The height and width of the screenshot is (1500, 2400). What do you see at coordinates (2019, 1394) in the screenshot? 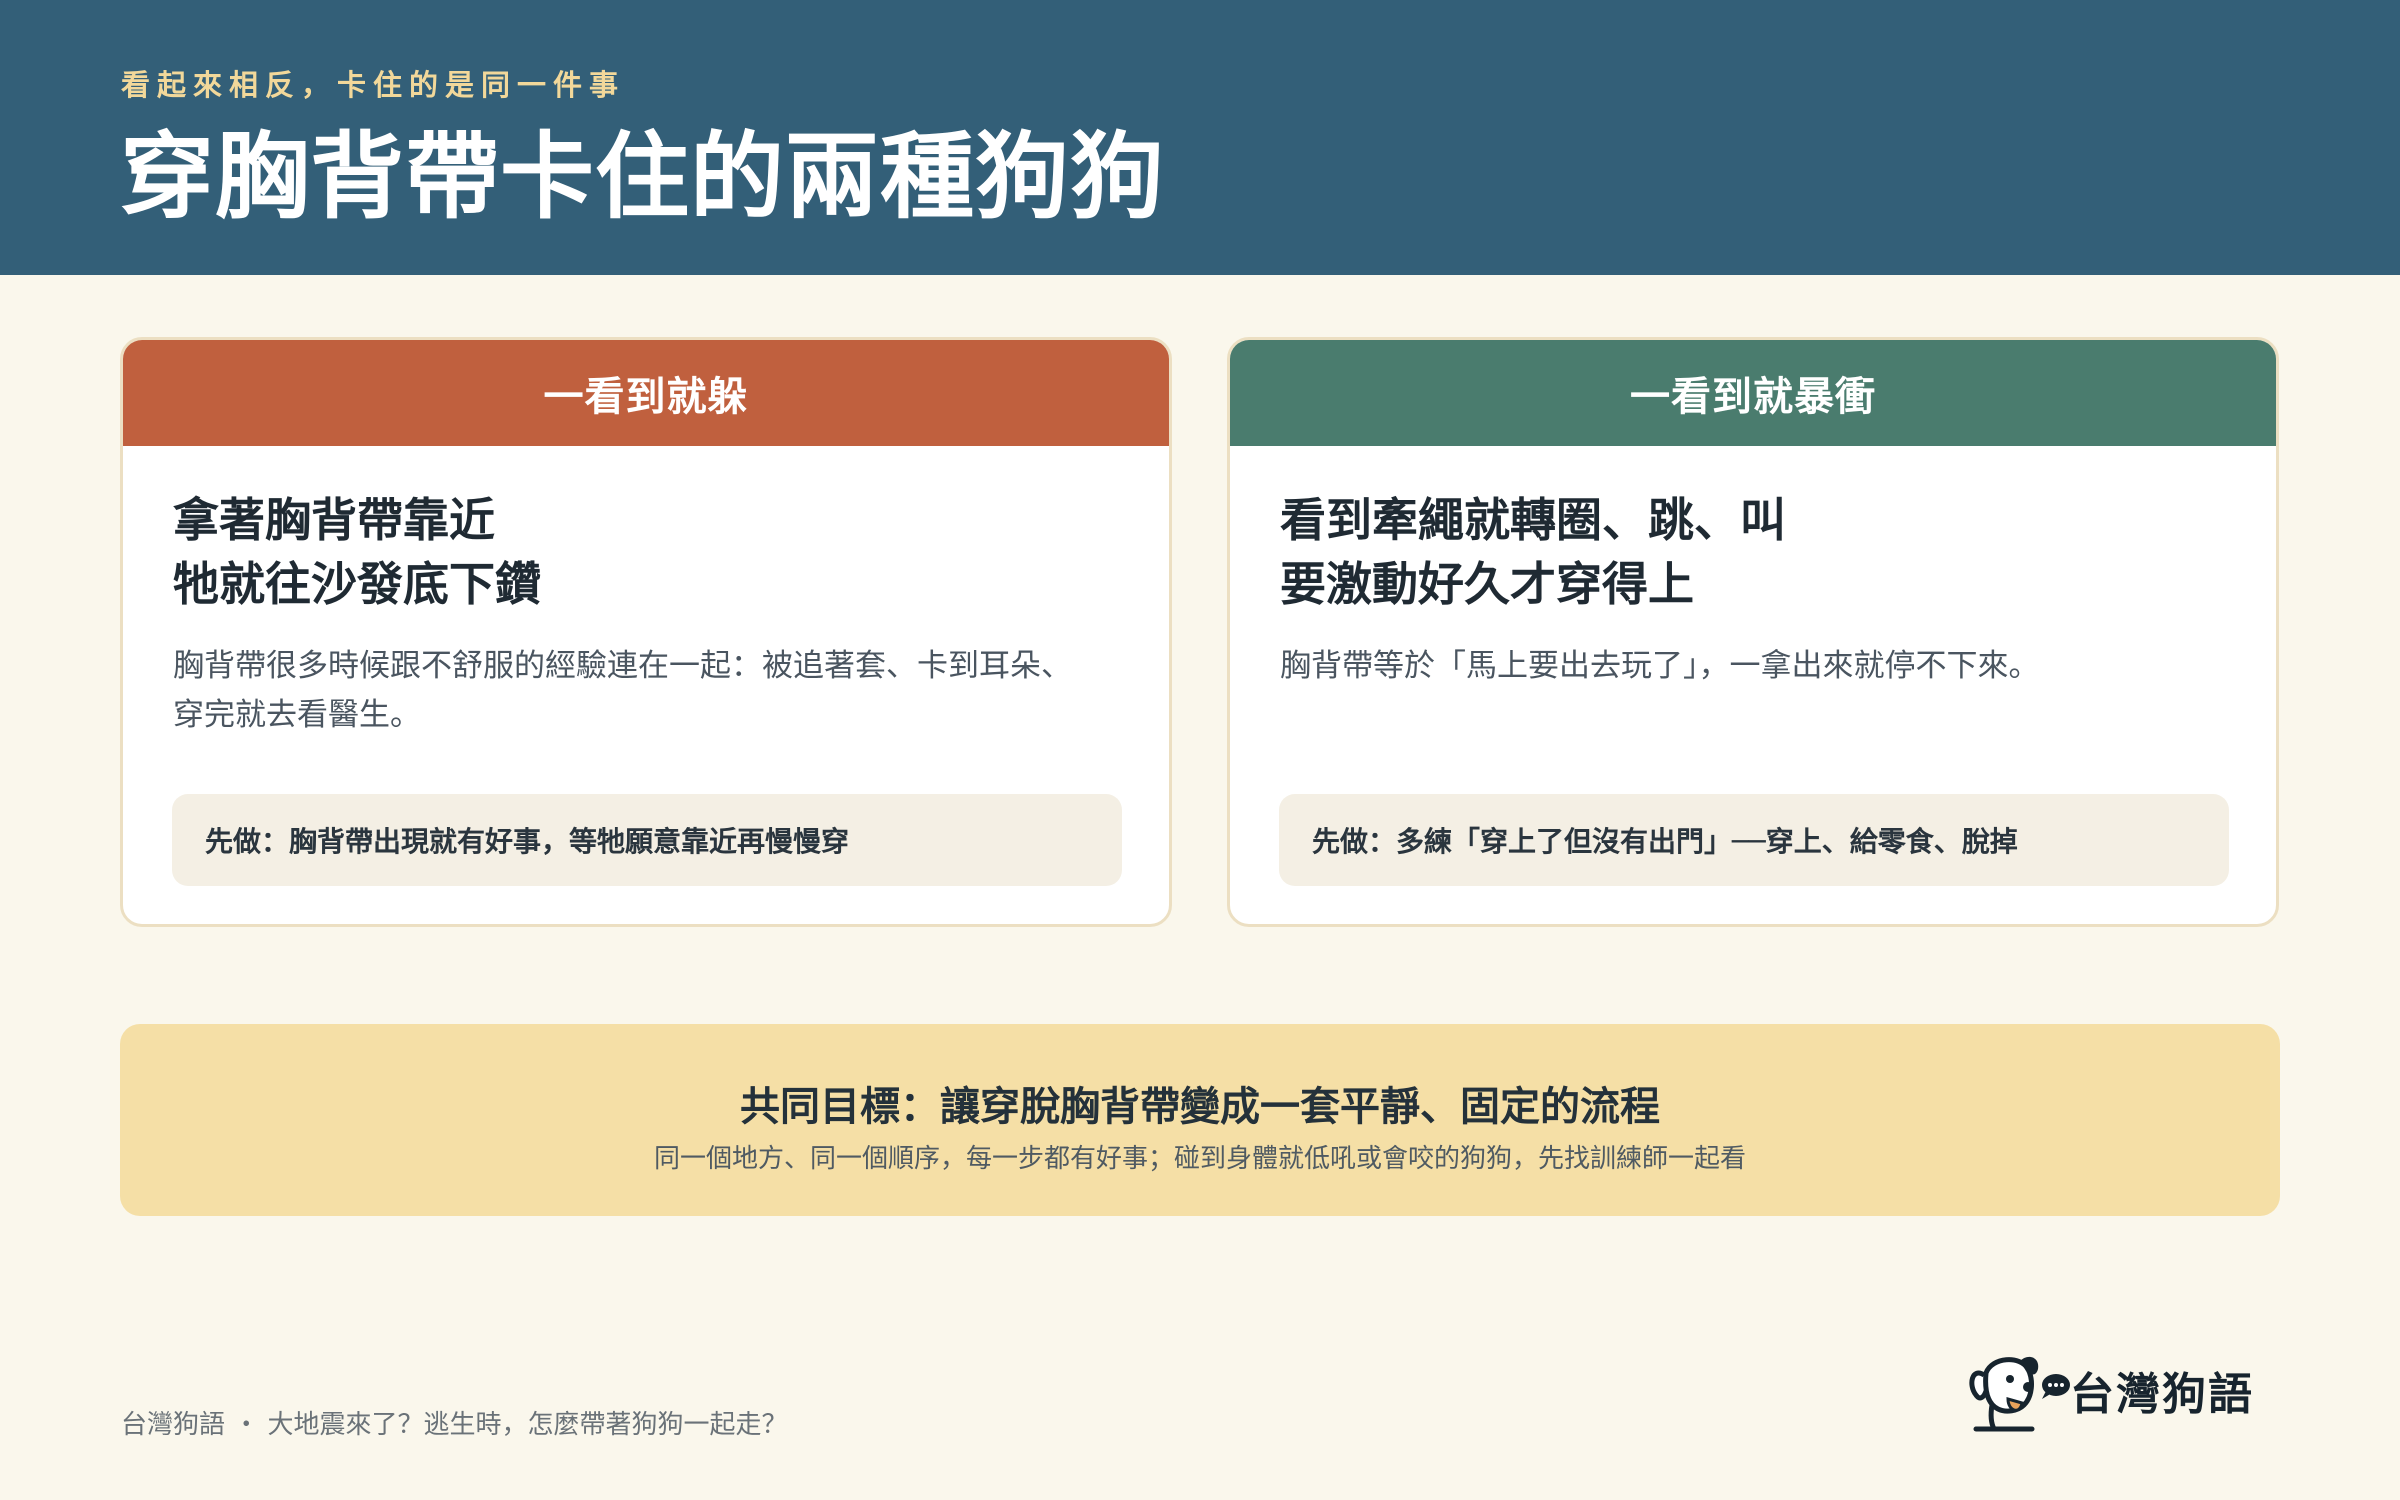
I see `dog-logo-icon` at bounding box center [2019, 1394].